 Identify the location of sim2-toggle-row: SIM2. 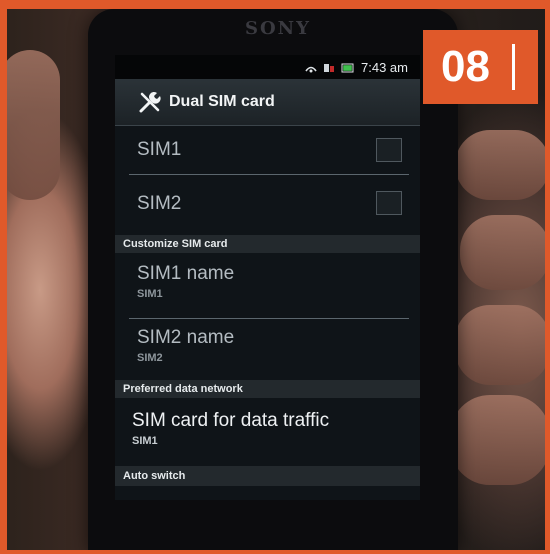
(267, 209).